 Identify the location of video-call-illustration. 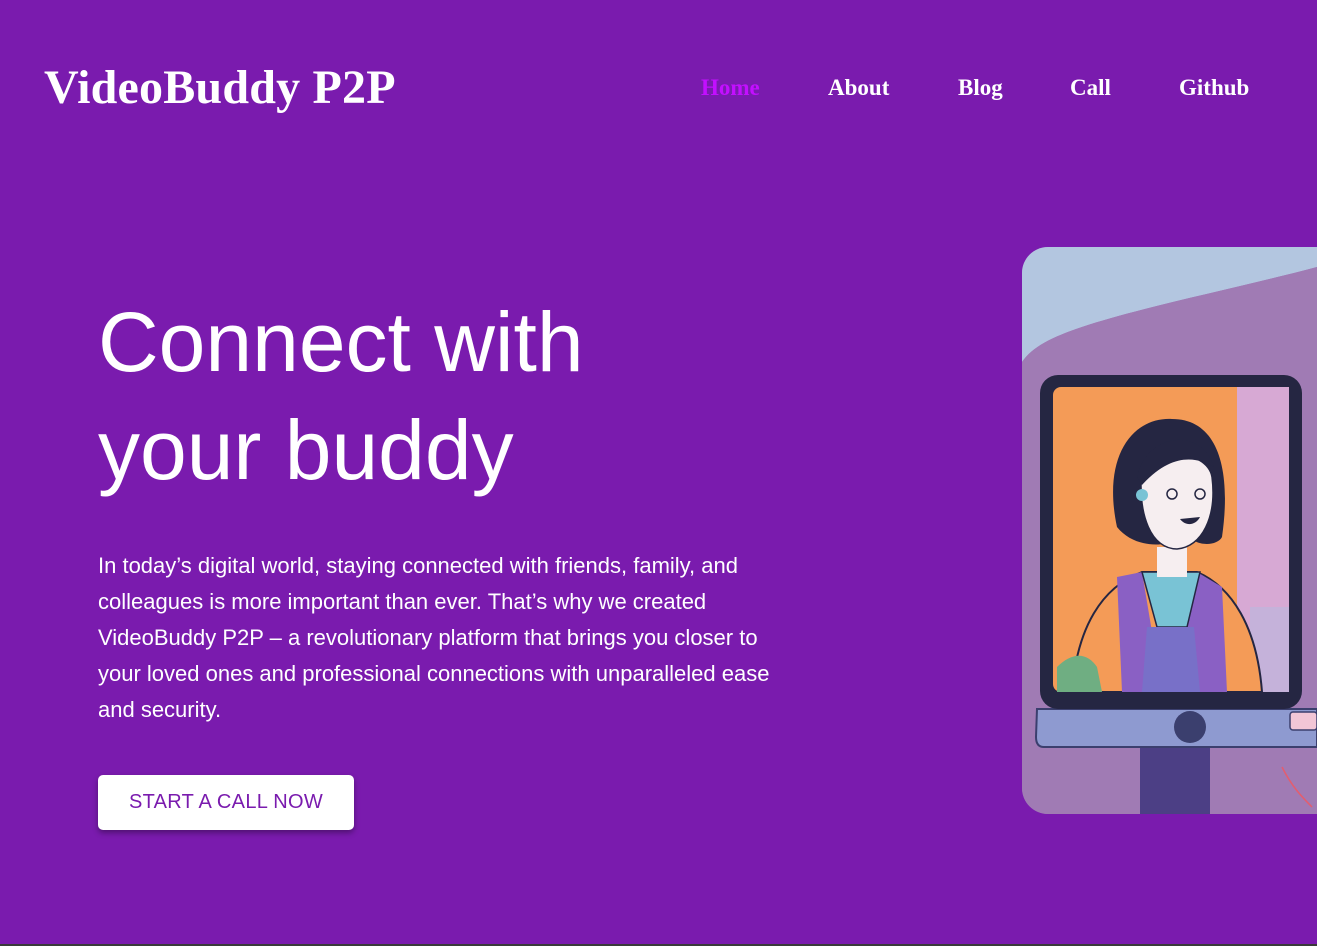
(1169, 530).